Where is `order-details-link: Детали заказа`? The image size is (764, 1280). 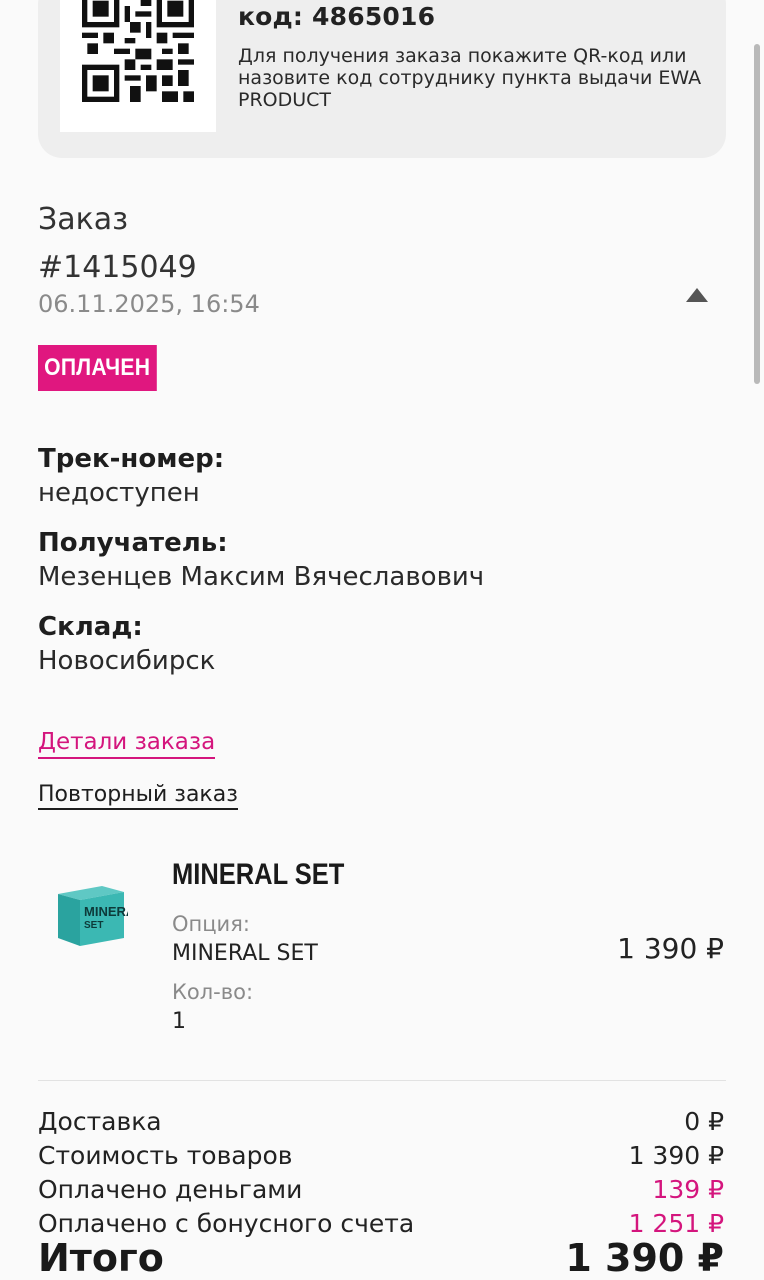
order-details-link: Детали заказа is located at coordinates (127, 744).